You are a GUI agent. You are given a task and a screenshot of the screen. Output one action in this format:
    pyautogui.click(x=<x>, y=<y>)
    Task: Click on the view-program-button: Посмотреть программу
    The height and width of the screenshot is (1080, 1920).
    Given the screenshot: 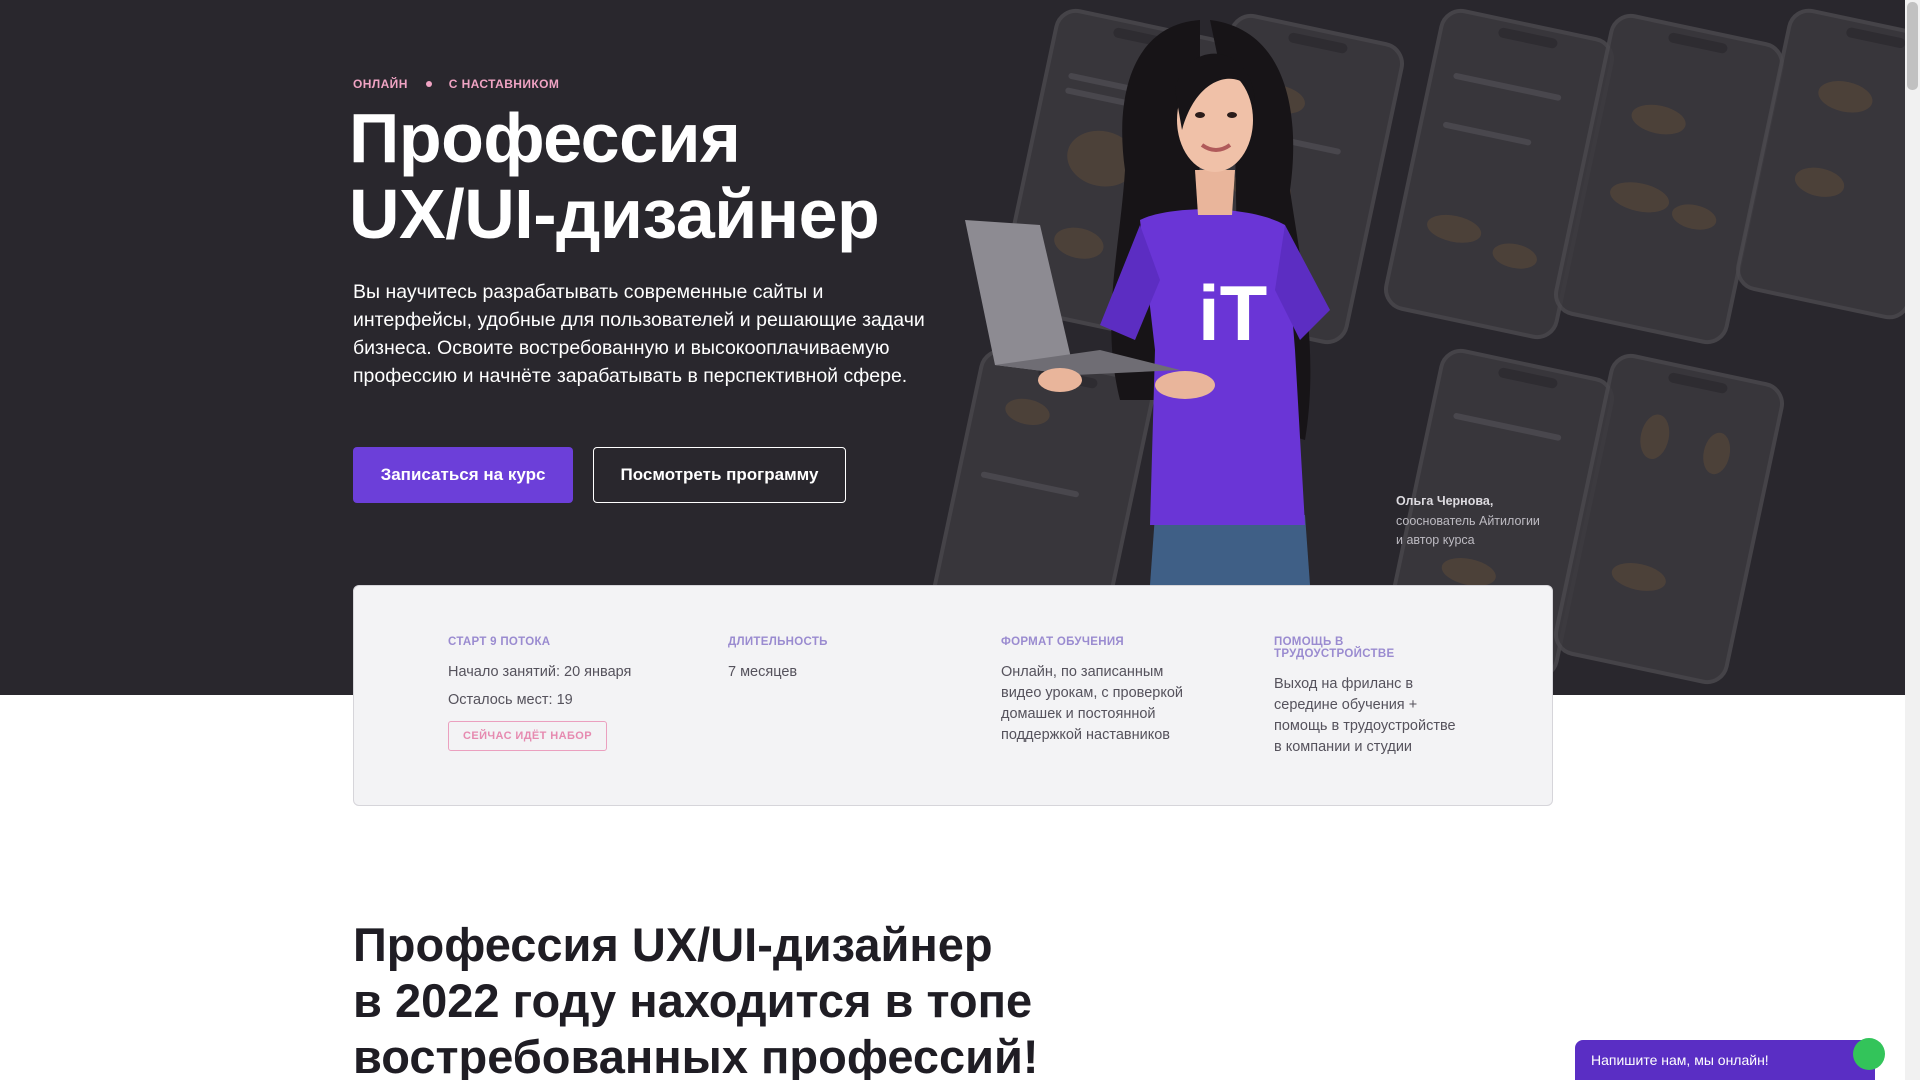 What is the action you would take?
    pyautogui.click(x=719, y=475)
    